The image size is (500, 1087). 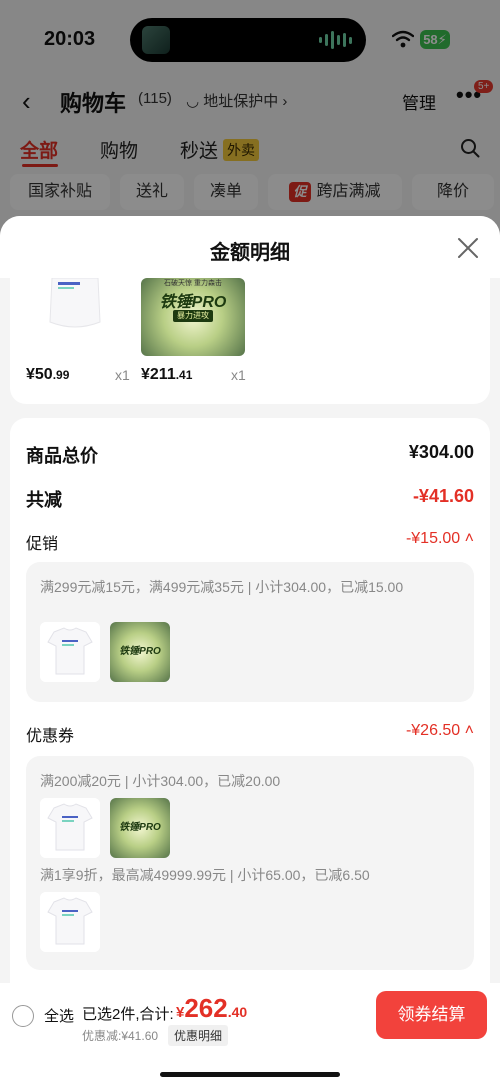 I want to click on product-image-racket: 石破天惊 重力森击 铁锤PRO 暴力进攻, so click(x=193, y=317).